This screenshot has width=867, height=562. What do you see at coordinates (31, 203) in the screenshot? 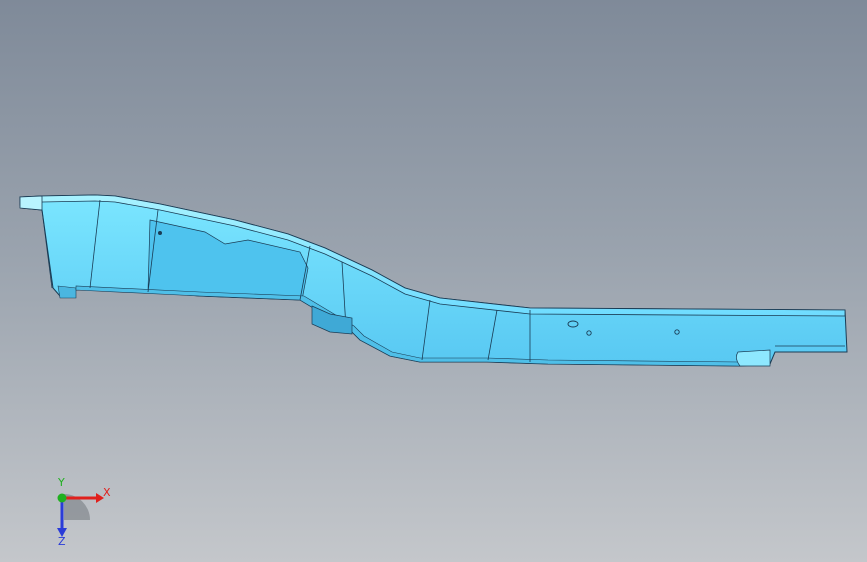
I see `rail-left-end-tab` at bounding box center [31, 203].